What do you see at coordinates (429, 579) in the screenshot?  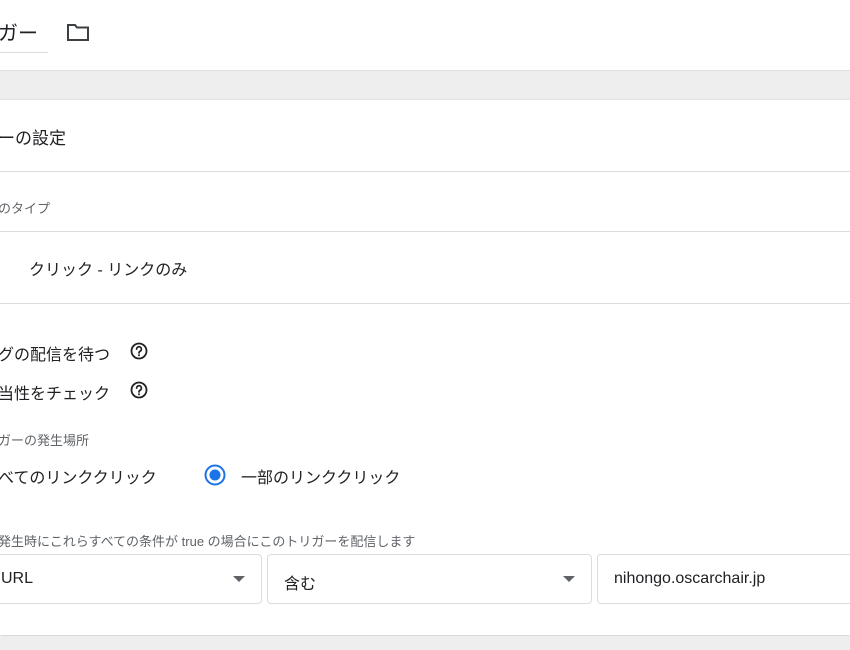 I see `operator-select: 含む` at bounding box center [429, 579].